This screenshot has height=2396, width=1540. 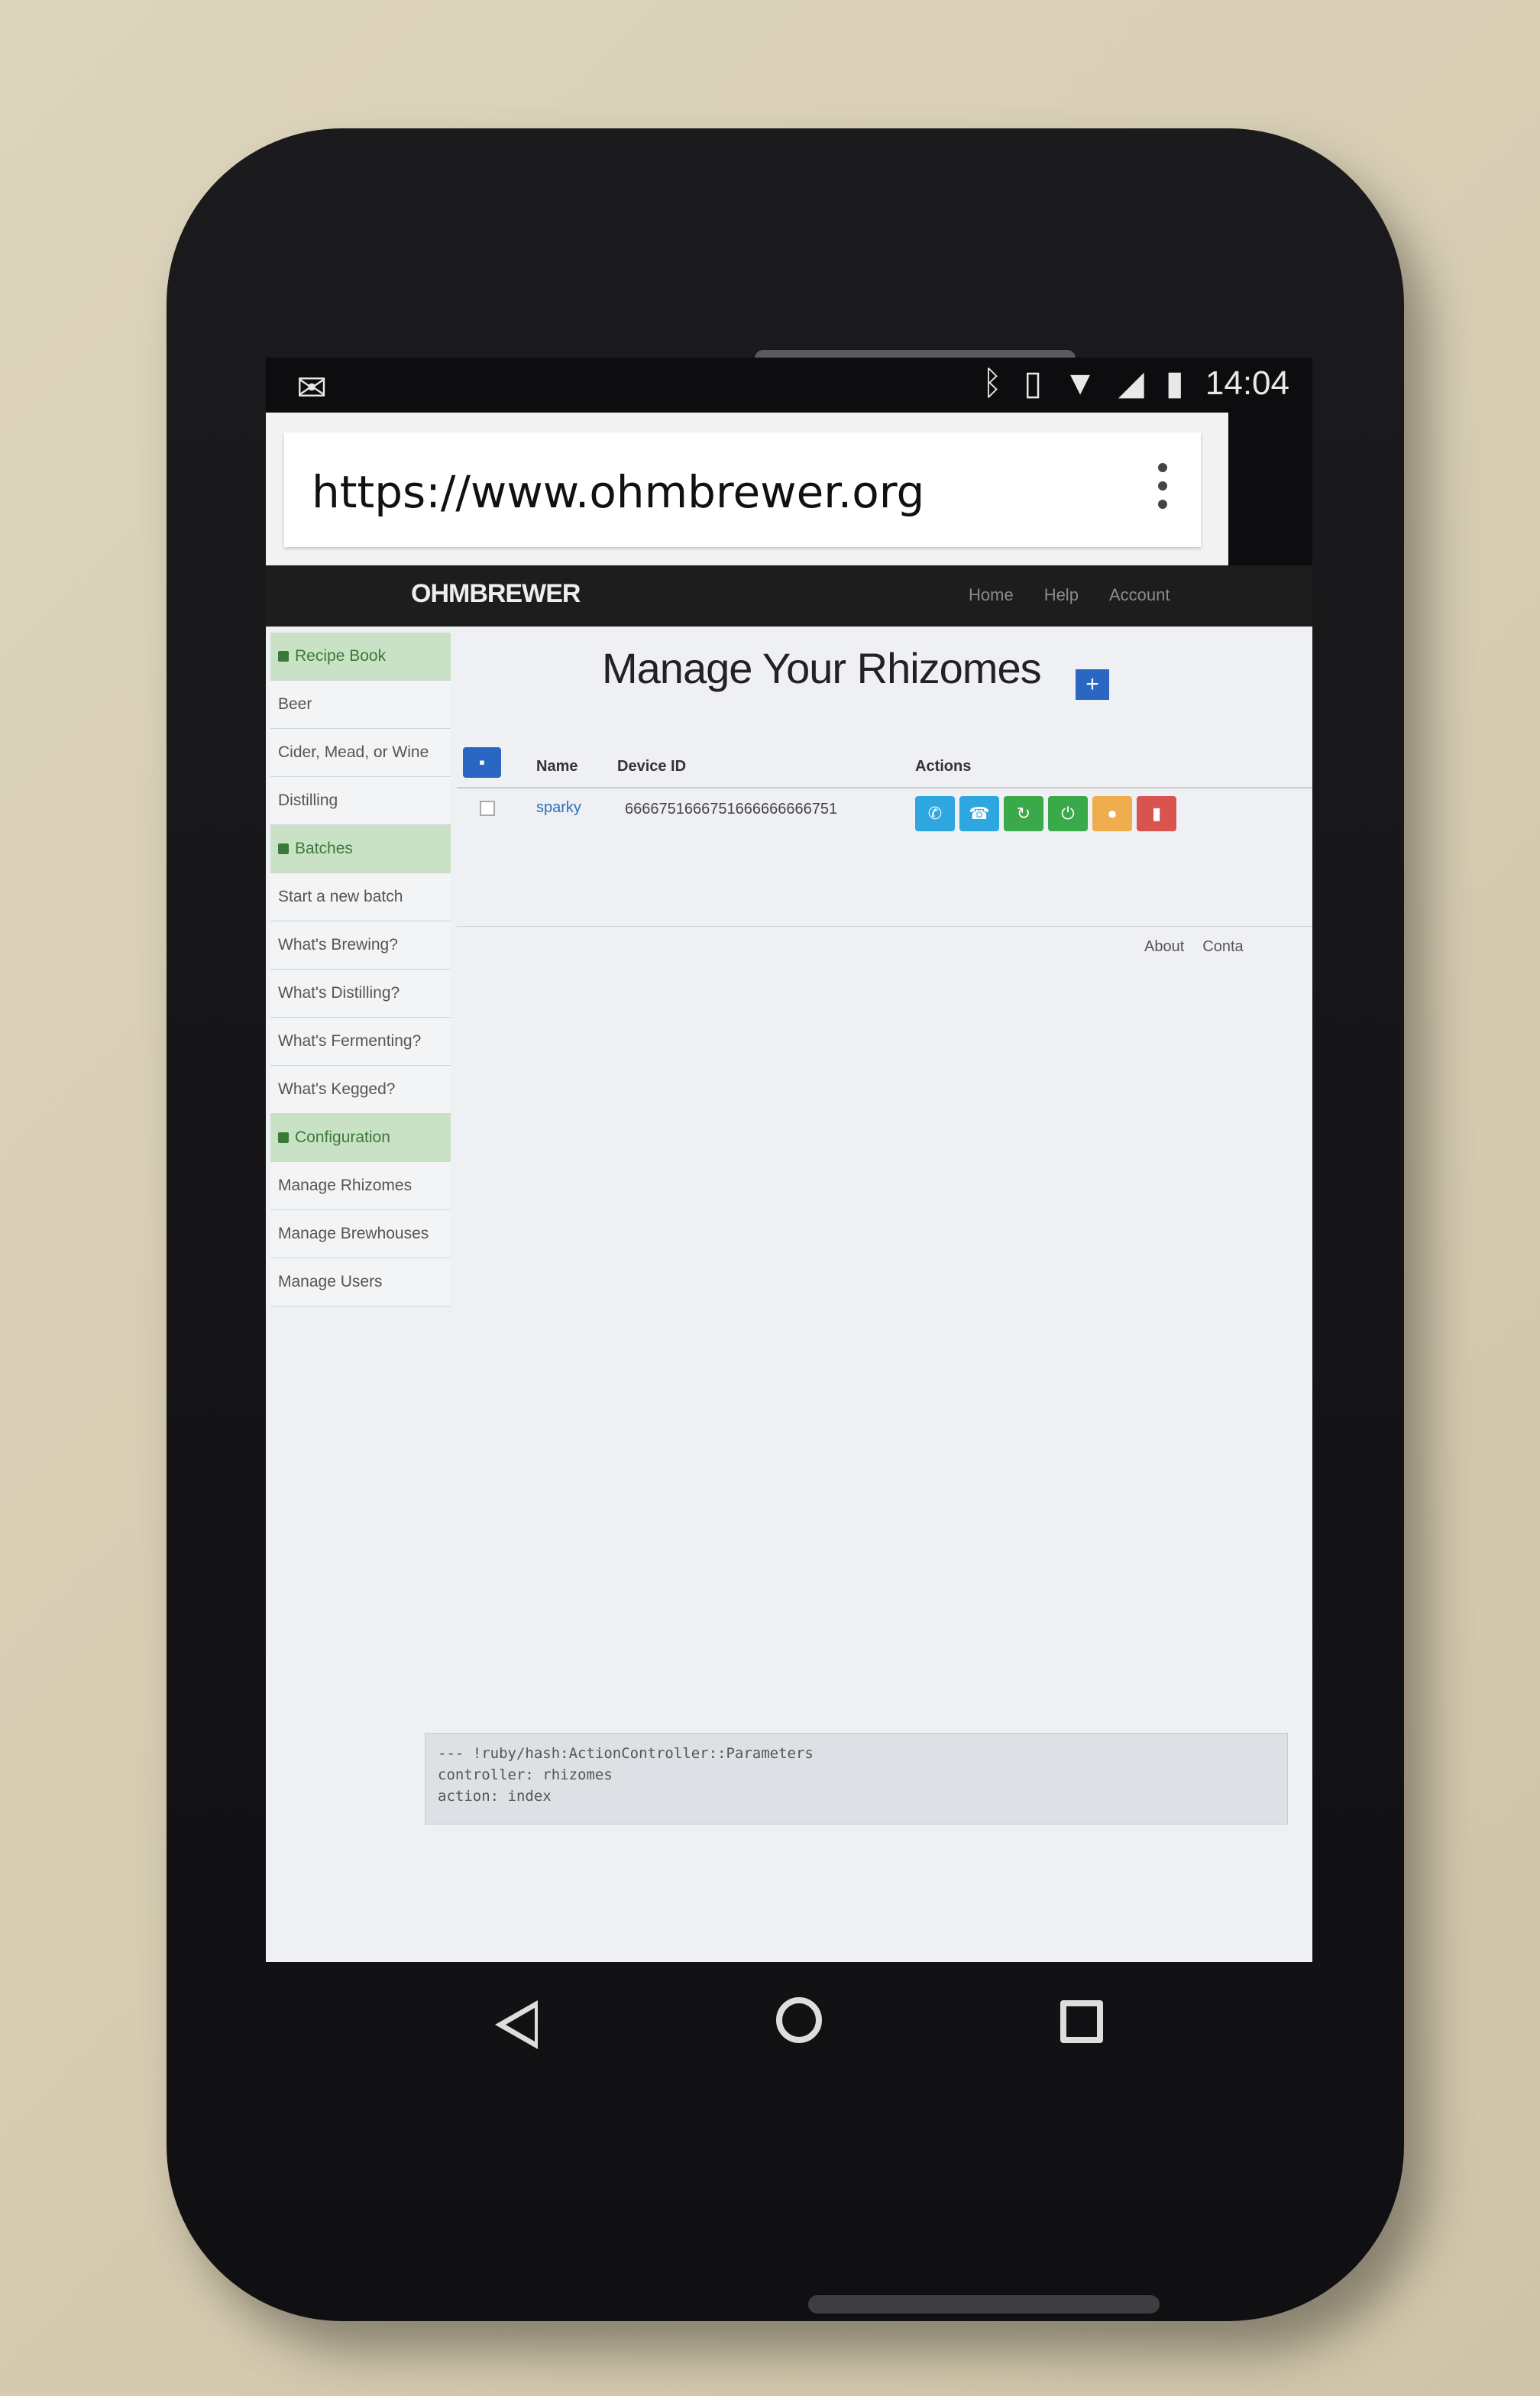 What do you see at coordinates (789, 596) in the screenshot?
I see `site-navbar: OHMBREWER Home Help Account` at bounding box center [789, 596].